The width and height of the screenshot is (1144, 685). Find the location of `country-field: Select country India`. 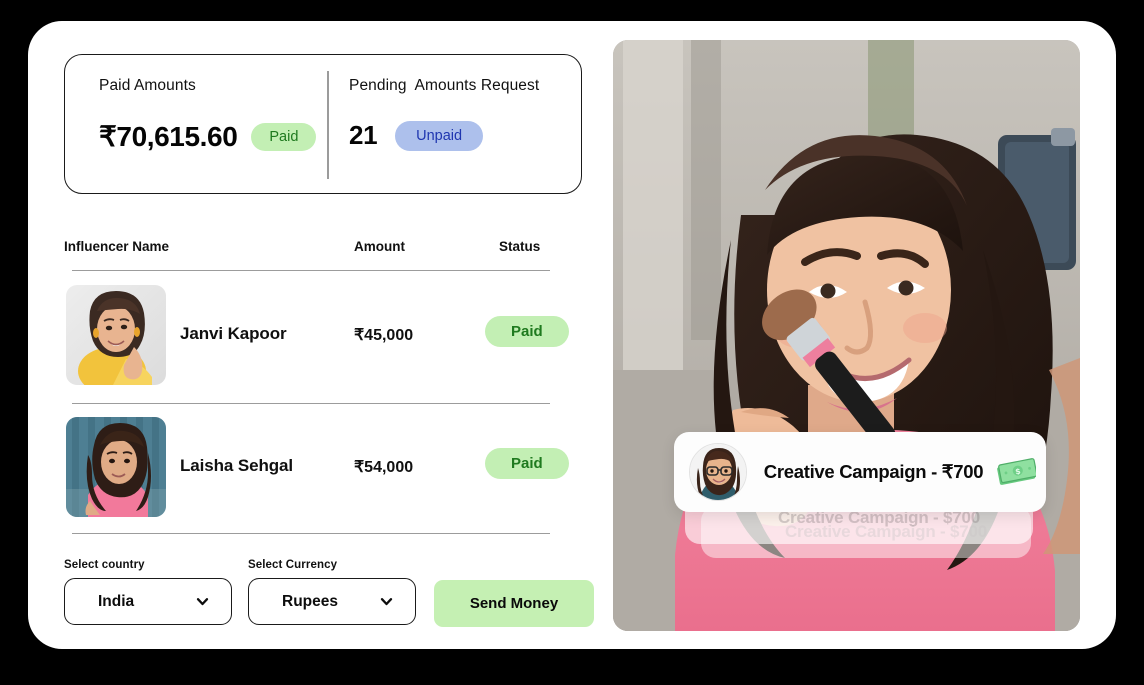

country-field: Select country India is located at coordinates (148, 592).